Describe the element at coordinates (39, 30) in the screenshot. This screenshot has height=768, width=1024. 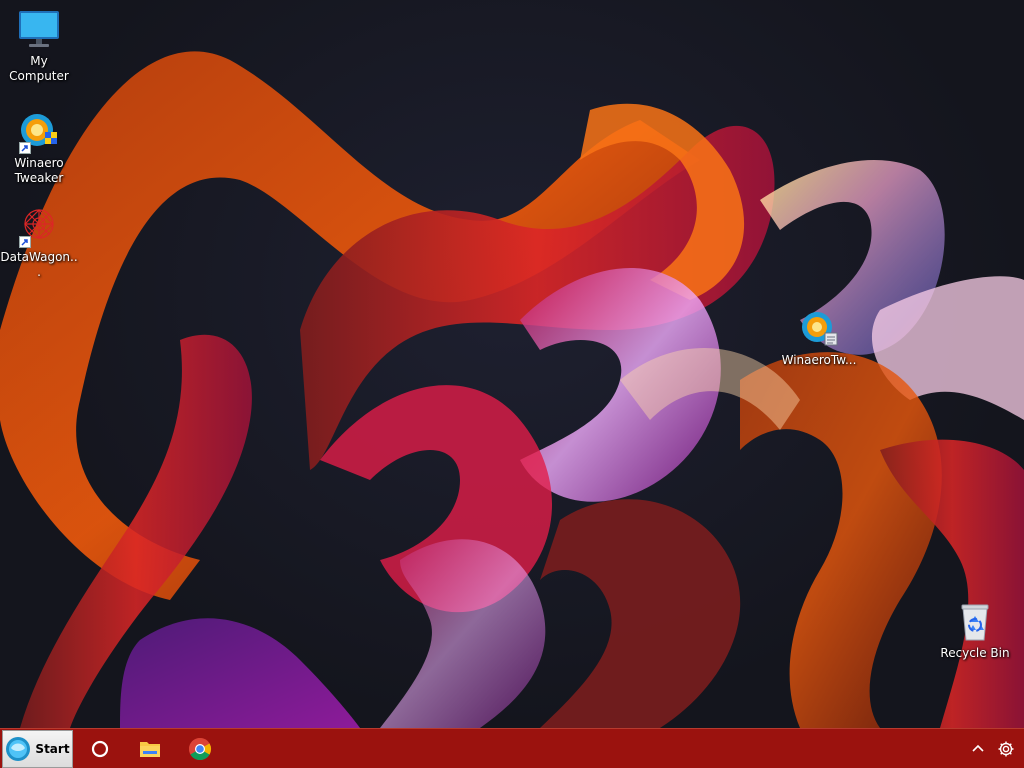
I see `monitor-icon` at that location.